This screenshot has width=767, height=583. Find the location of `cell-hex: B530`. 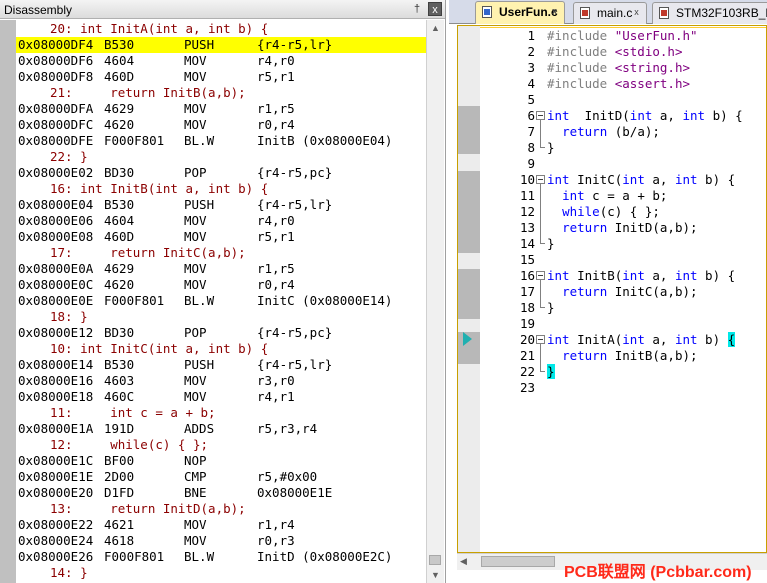

cell-hex: B530 is located at coordinates (119, 44).